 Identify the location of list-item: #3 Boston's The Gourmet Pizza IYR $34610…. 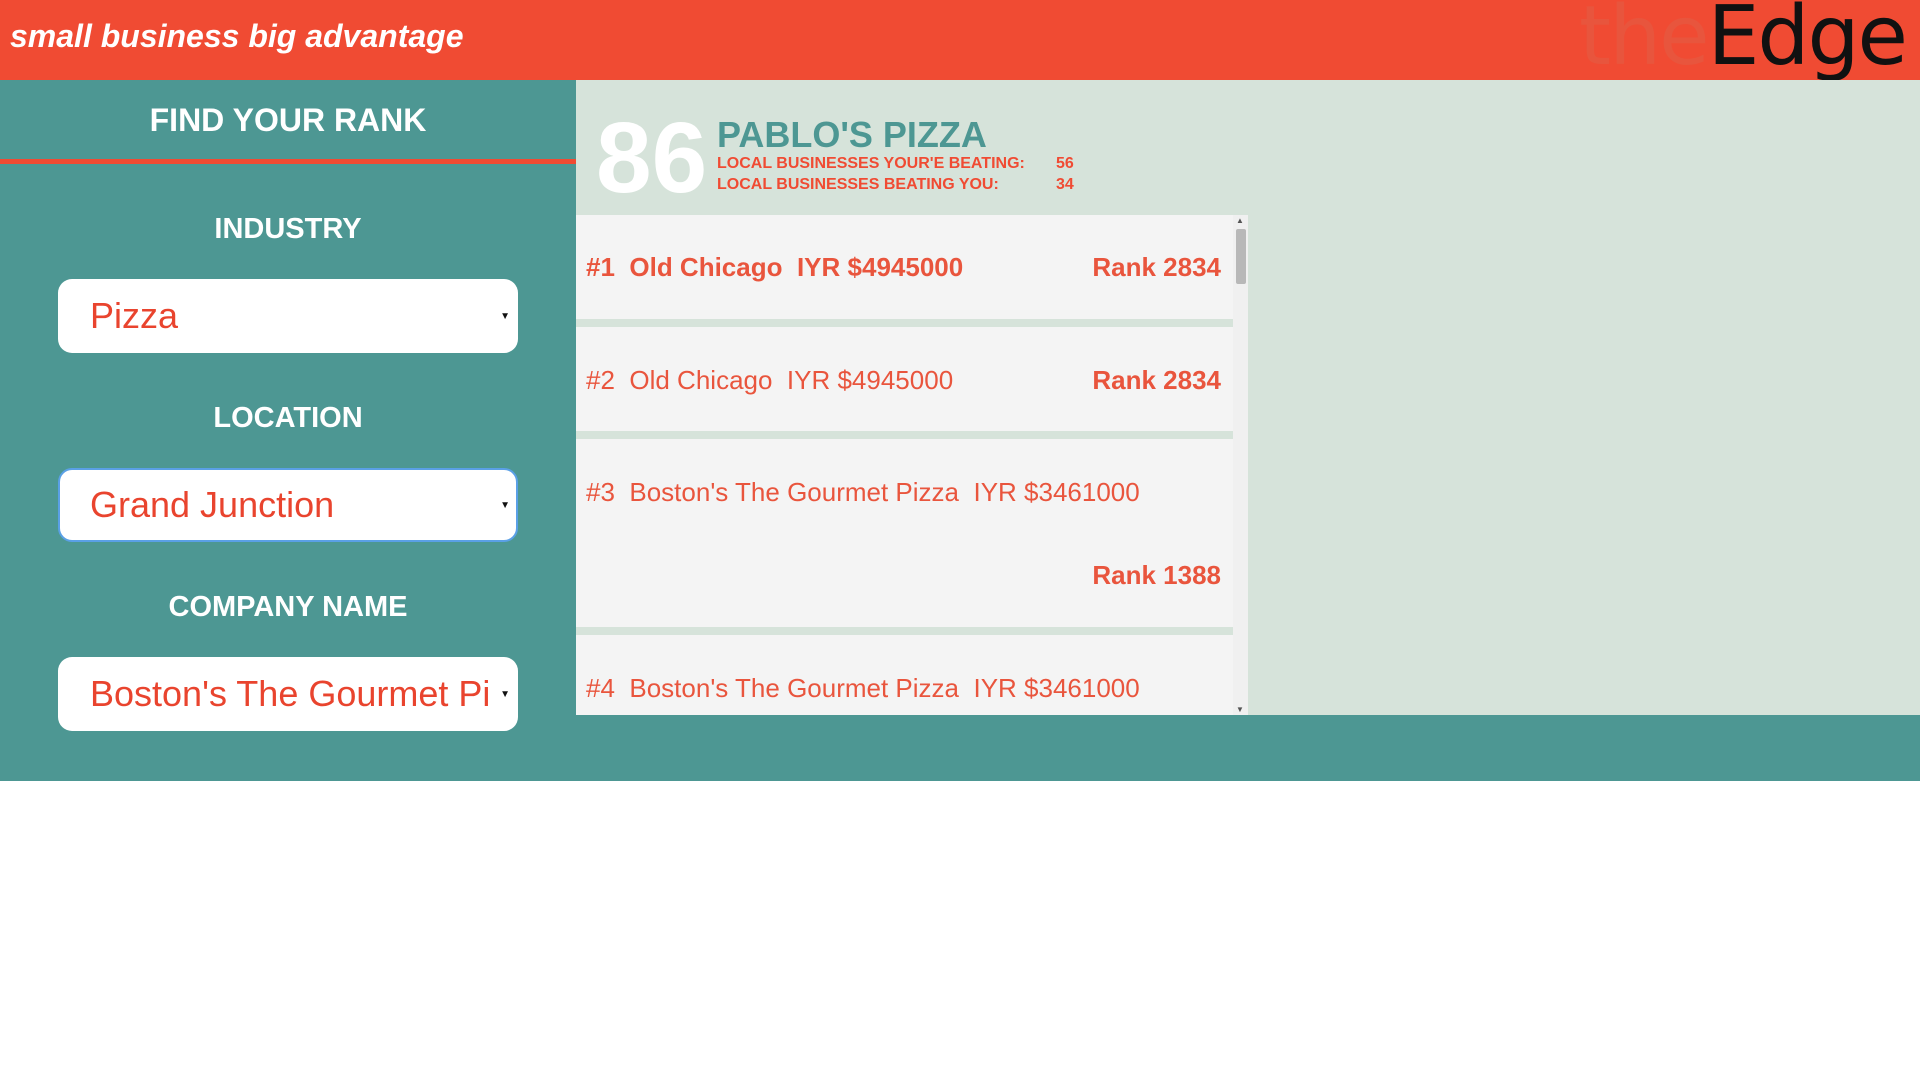
(904, 533).